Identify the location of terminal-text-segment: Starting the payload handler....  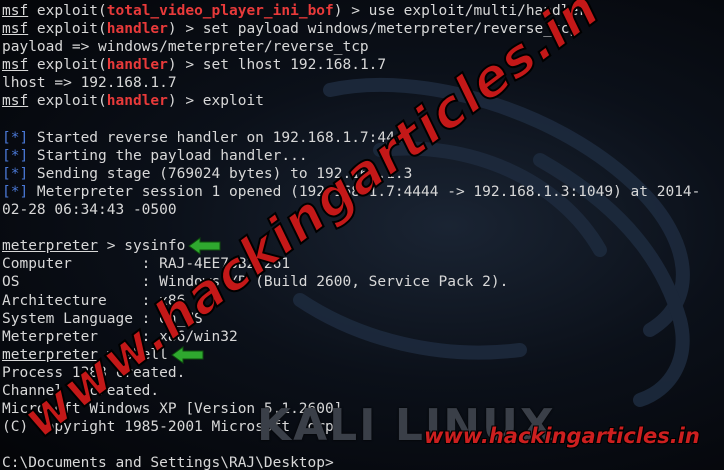
(168, 155).